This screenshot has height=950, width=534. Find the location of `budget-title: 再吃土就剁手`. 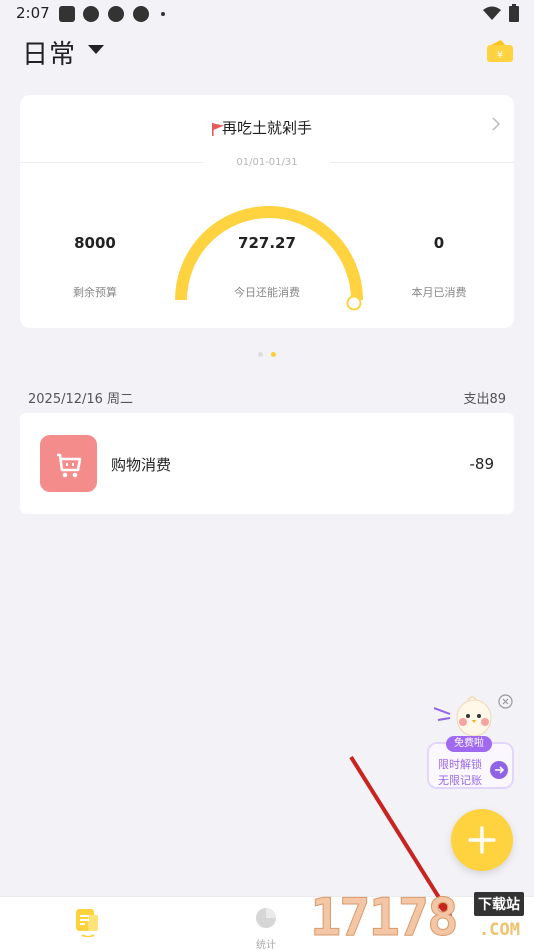

budget-title: 再吃土就剁手 is located at coordinates (266, 128).